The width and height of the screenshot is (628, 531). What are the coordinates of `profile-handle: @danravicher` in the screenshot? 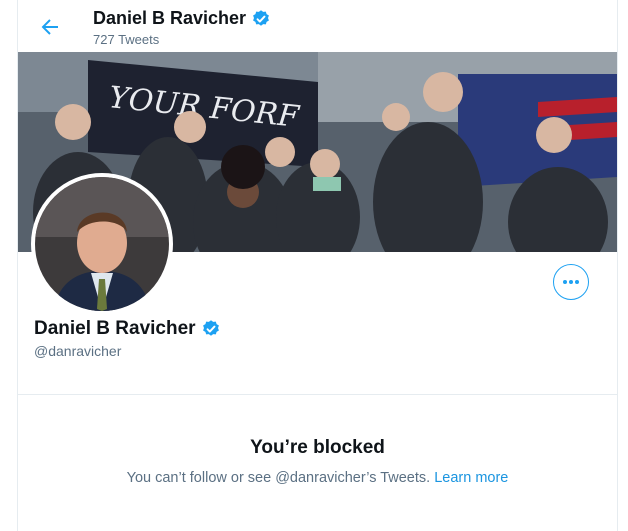 It's located at (78, 351).